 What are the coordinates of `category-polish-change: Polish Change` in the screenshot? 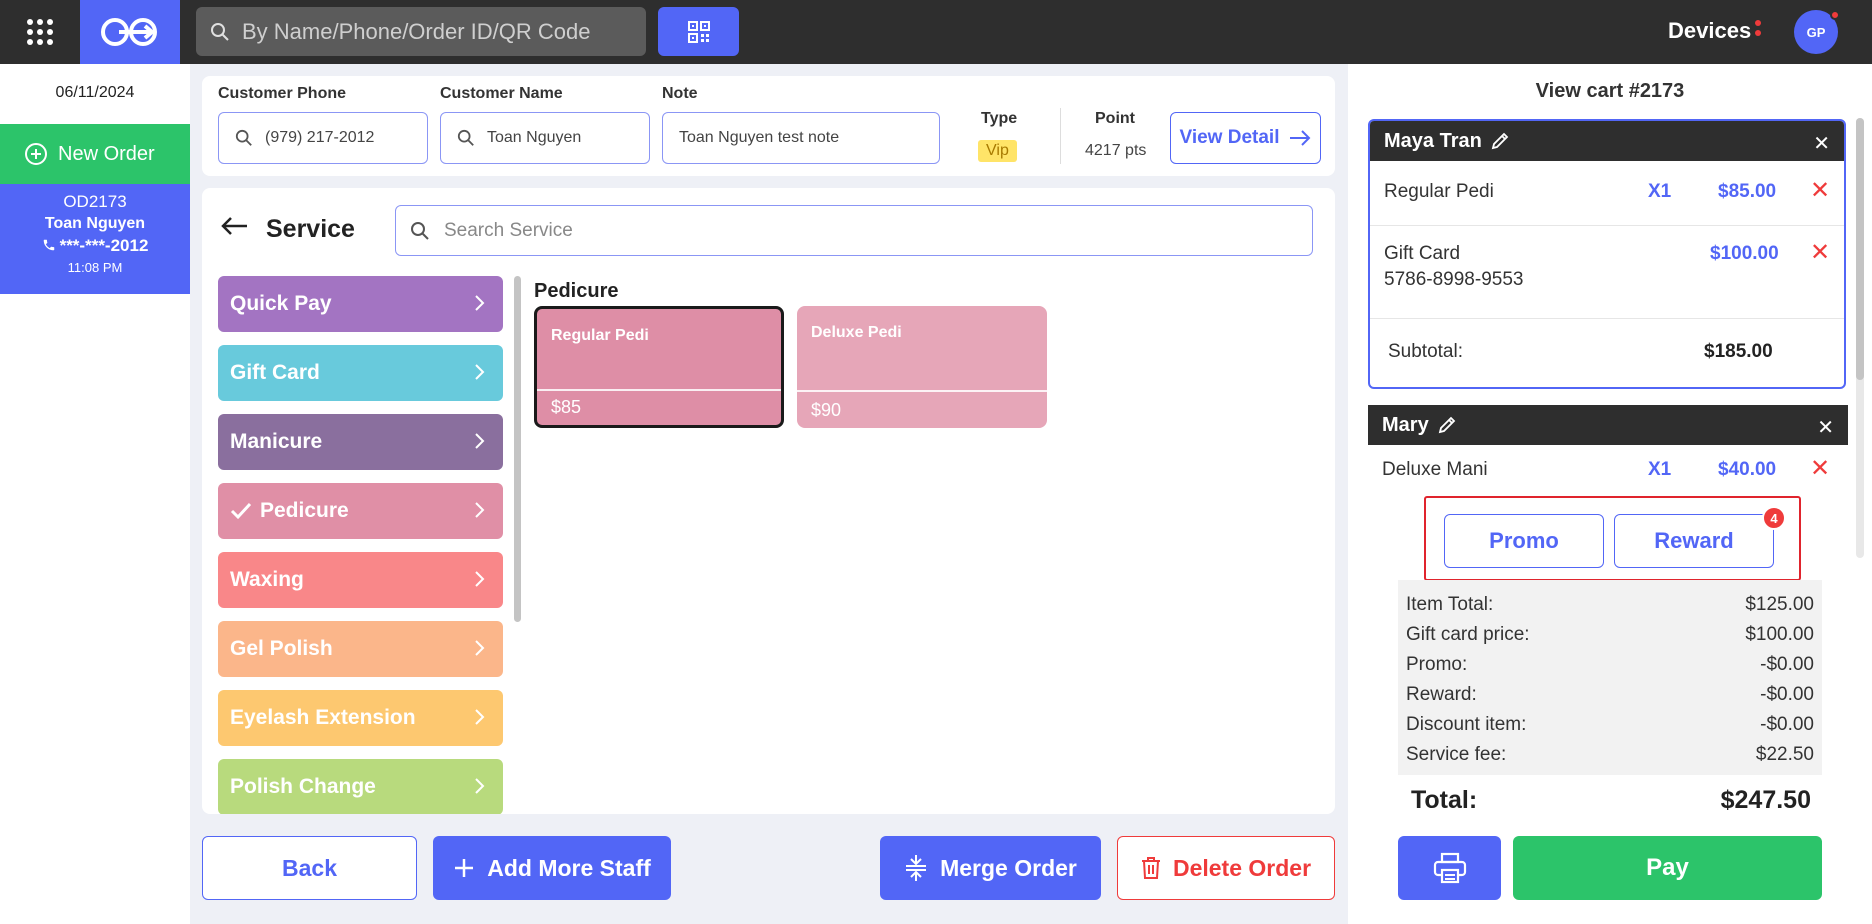 It's located at (360, 786).